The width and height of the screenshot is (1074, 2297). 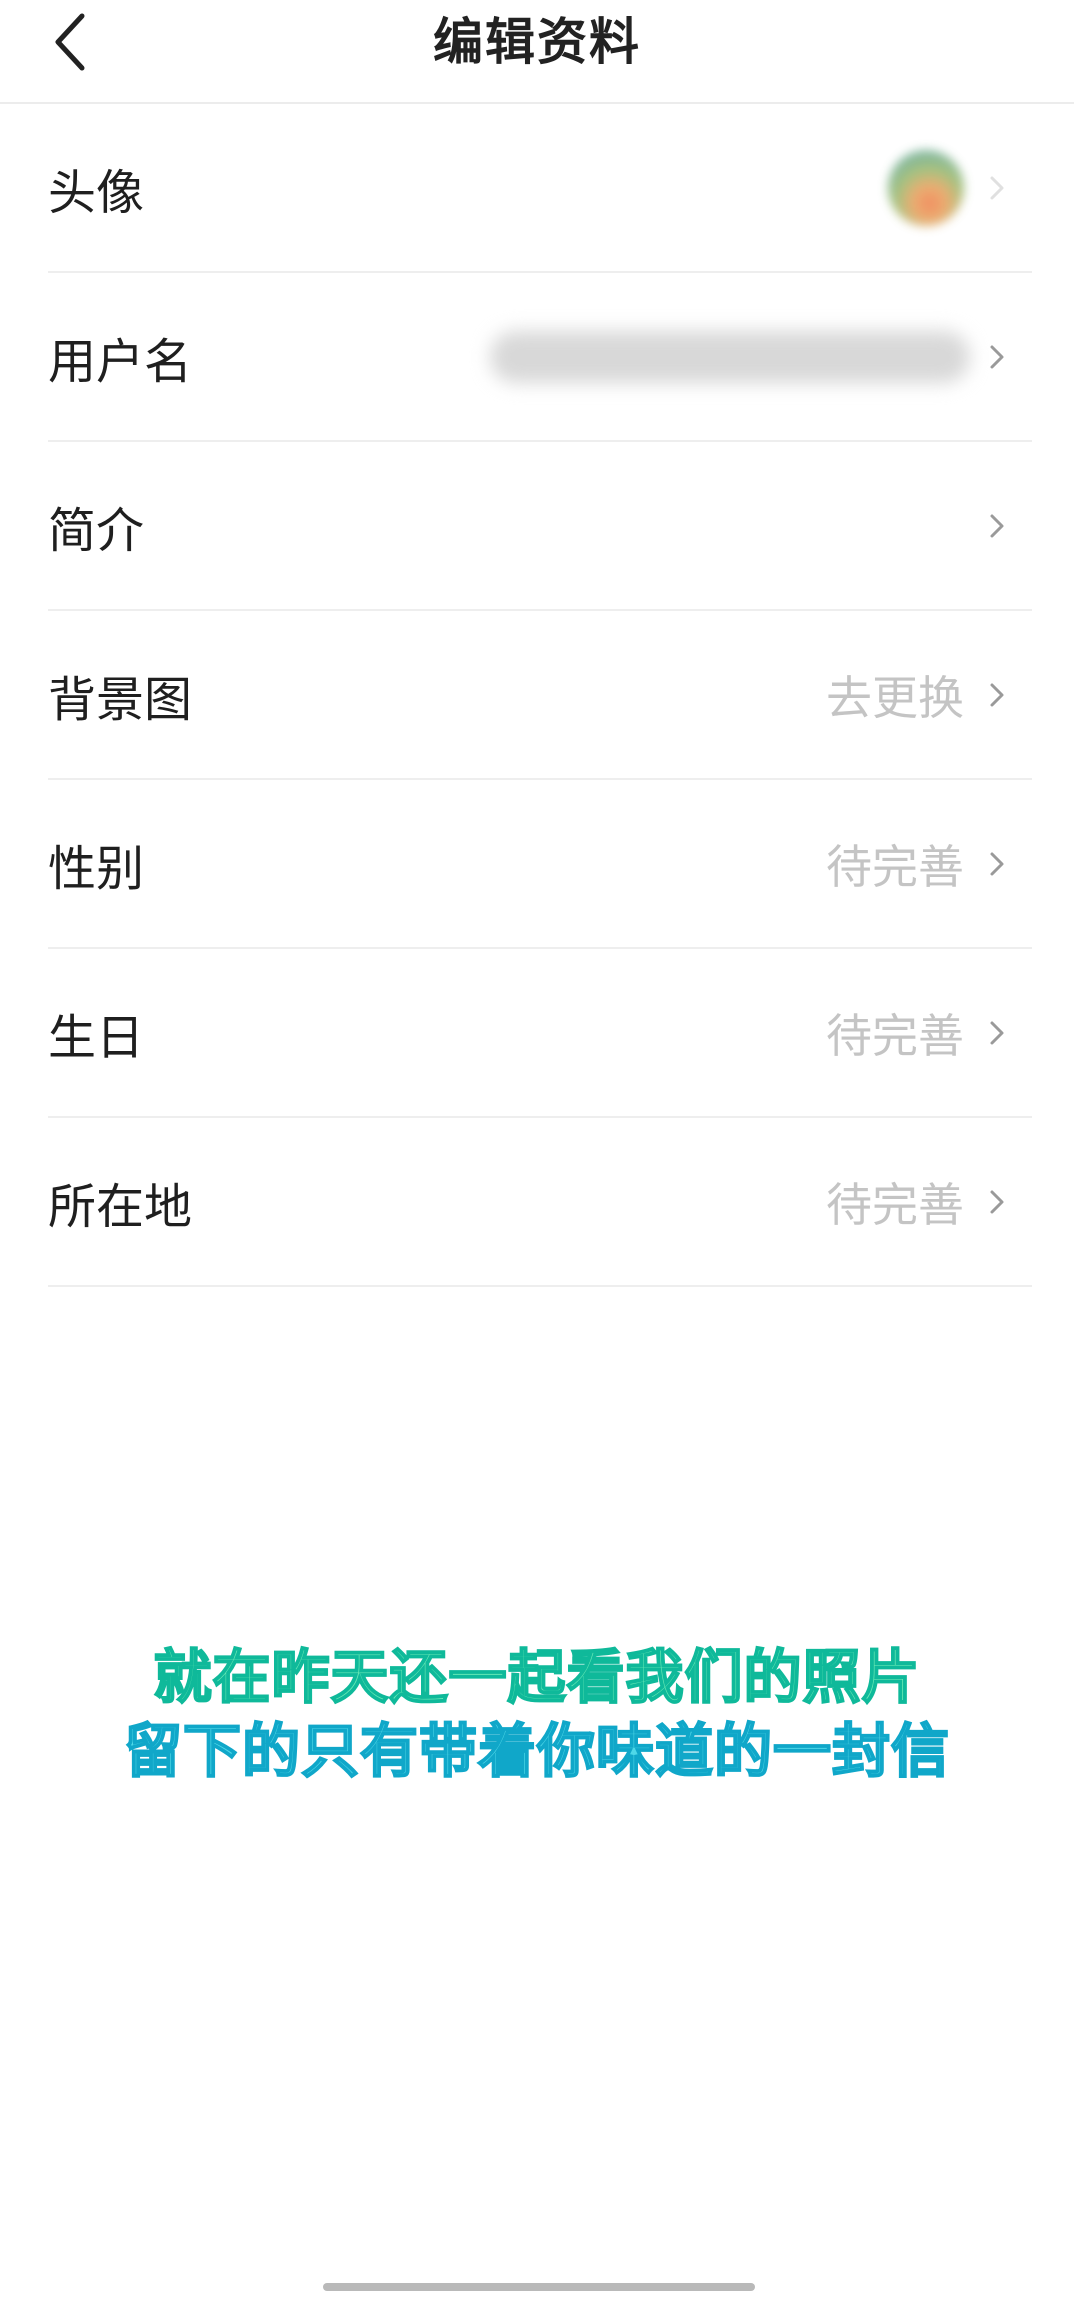 I want to click on row-label: 简介, so click(x=96, y=530).